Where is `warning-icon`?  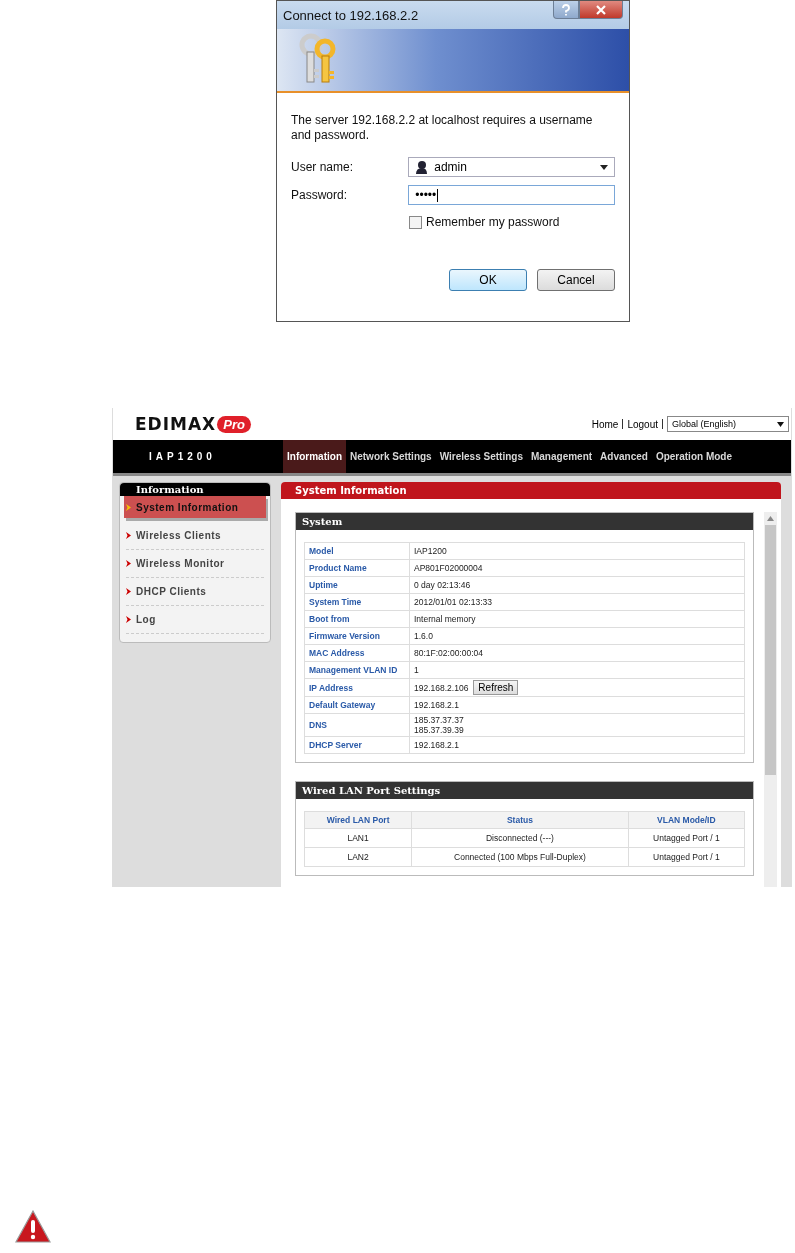
warning-icon is located at coordinates (33, 1227).